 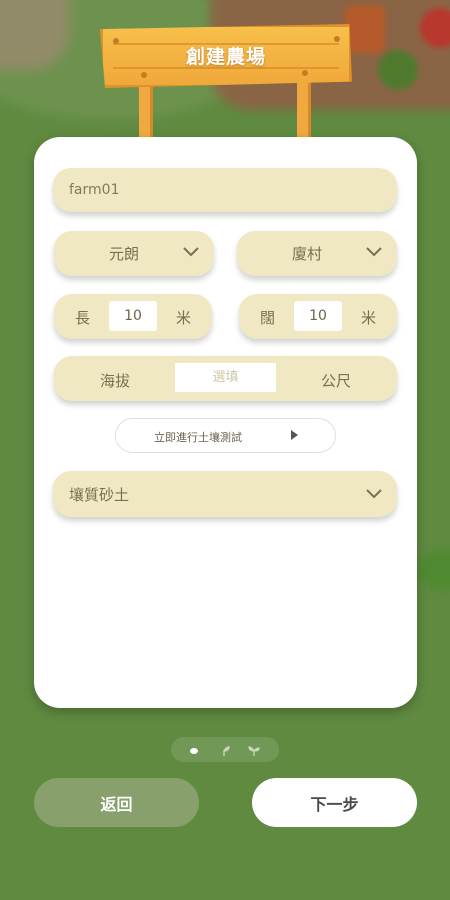 What do you see at coordinates (198, 437) in the screenshot?
I see `soil-test-label: 立即進行土壤測試` at bounding box center [198, 437].